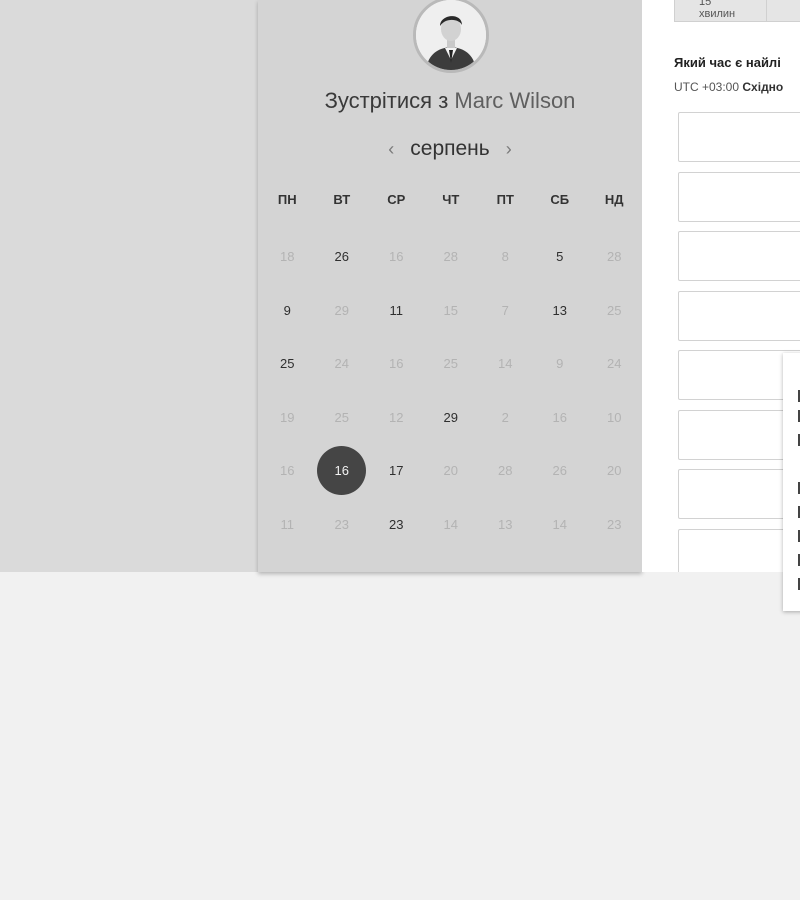 This screenshot has height=900, width=800. I want to click on chevron-right-icon: ›, so click(509, 149).